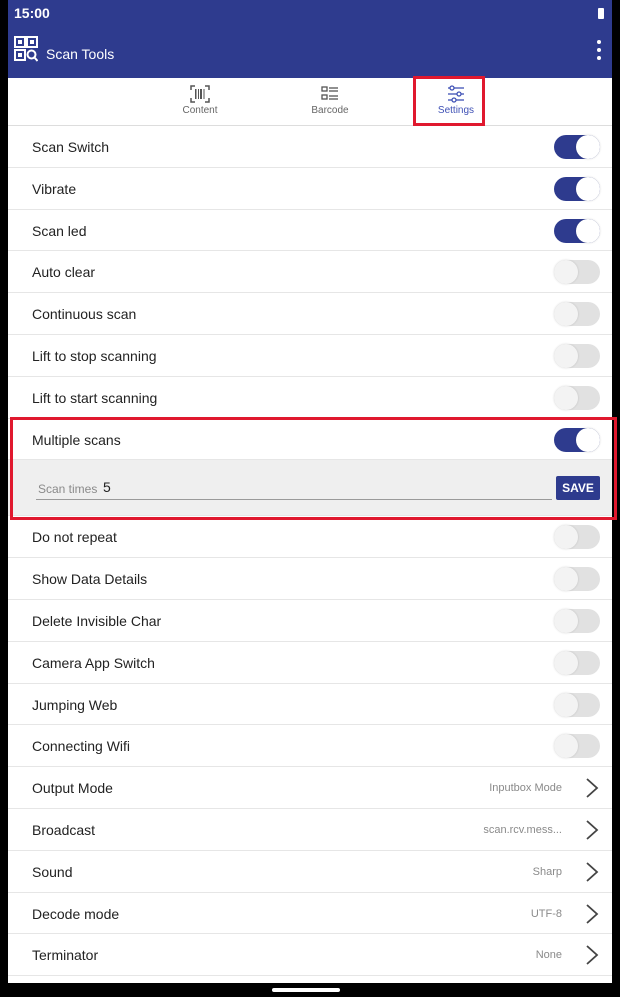  Describe the element at coordinates (310, 314) in the screenshot. I see `setting-continuous-scan: Continuous scan` at that location.